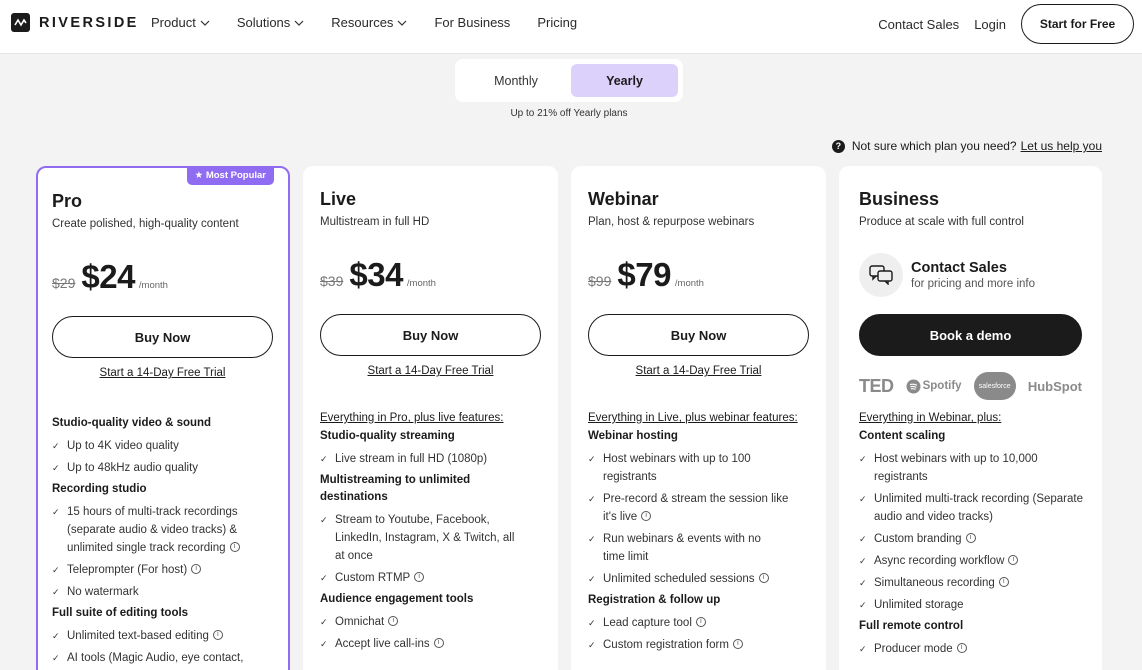 This screenshot has height=670, width=1142. I want to click on plan-subtitle: Multistream in full HD, so click(375, 222).